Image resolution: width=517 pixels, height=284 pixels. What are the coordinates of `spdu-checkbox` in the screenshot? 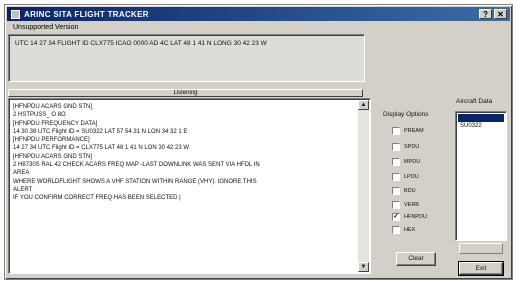 It's located at (396, 147).